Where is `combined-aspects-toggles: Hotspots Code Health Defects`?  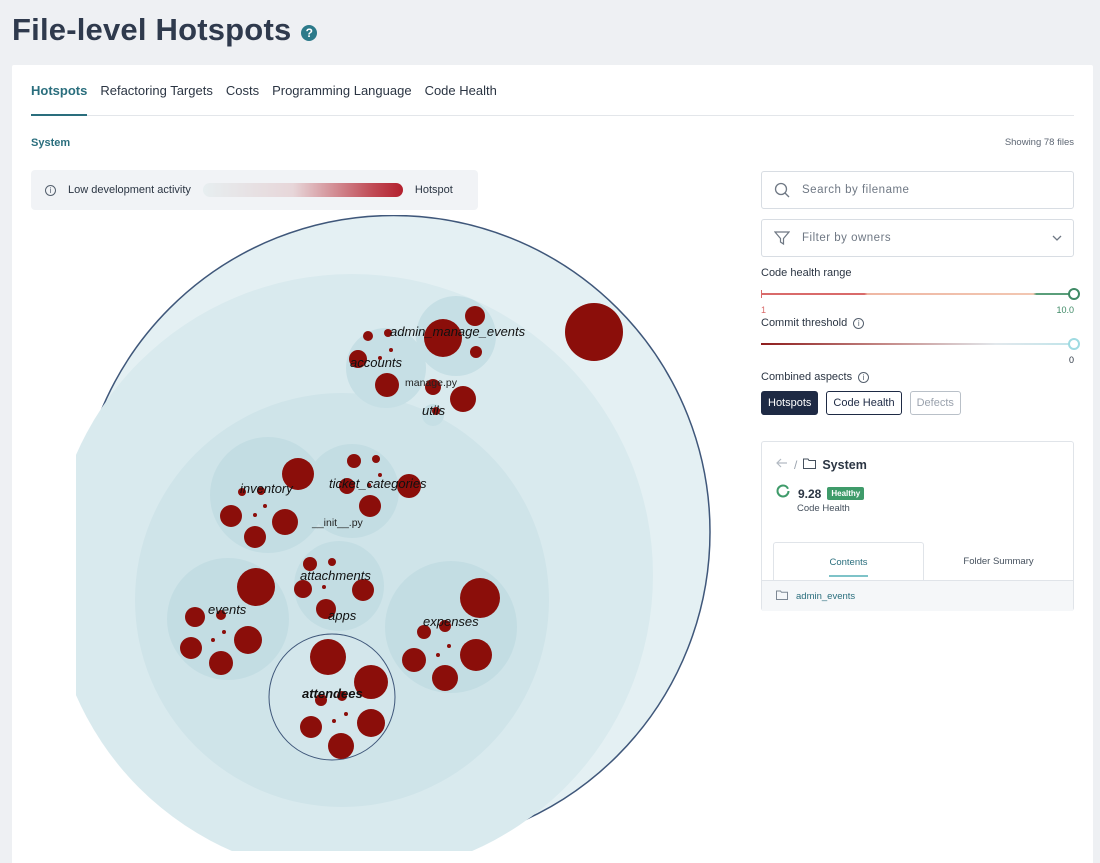
combined-aspects-toggles: Hotspots Code Health Defects is located at coordinates (917, 403).